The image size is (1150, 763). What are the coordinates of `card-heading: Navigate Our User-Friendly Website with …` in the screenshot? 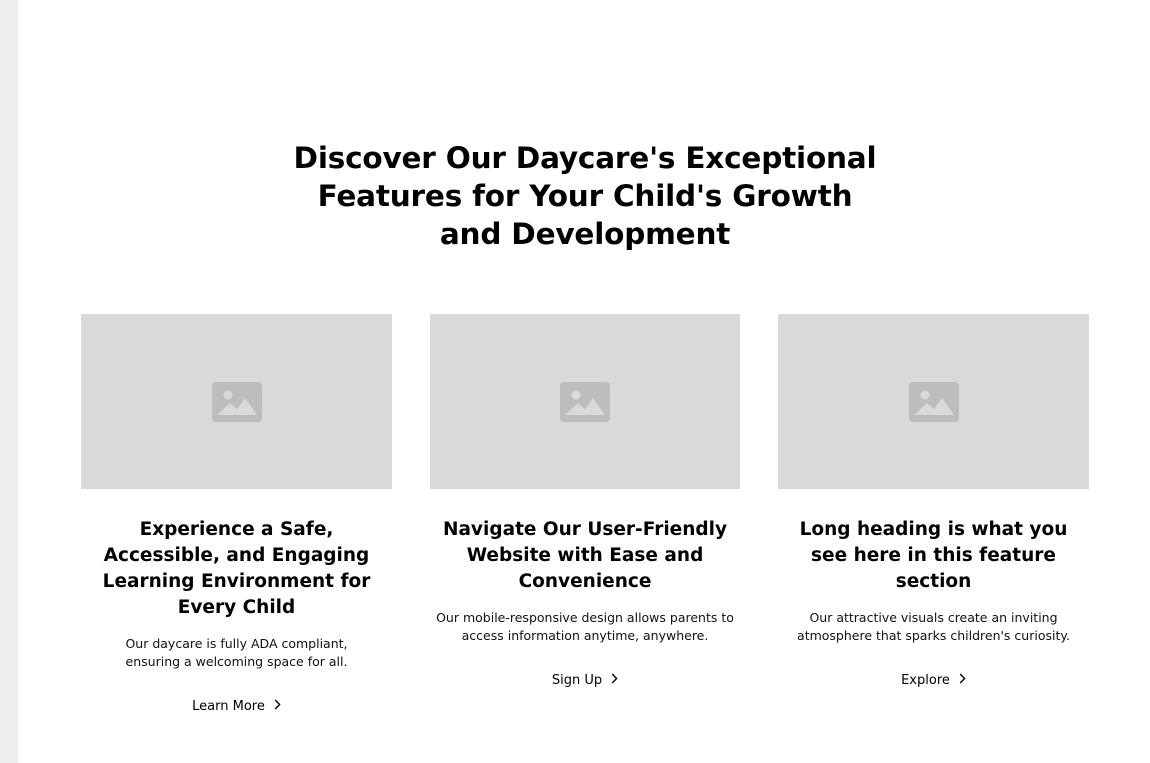 It's located at (585, 555).